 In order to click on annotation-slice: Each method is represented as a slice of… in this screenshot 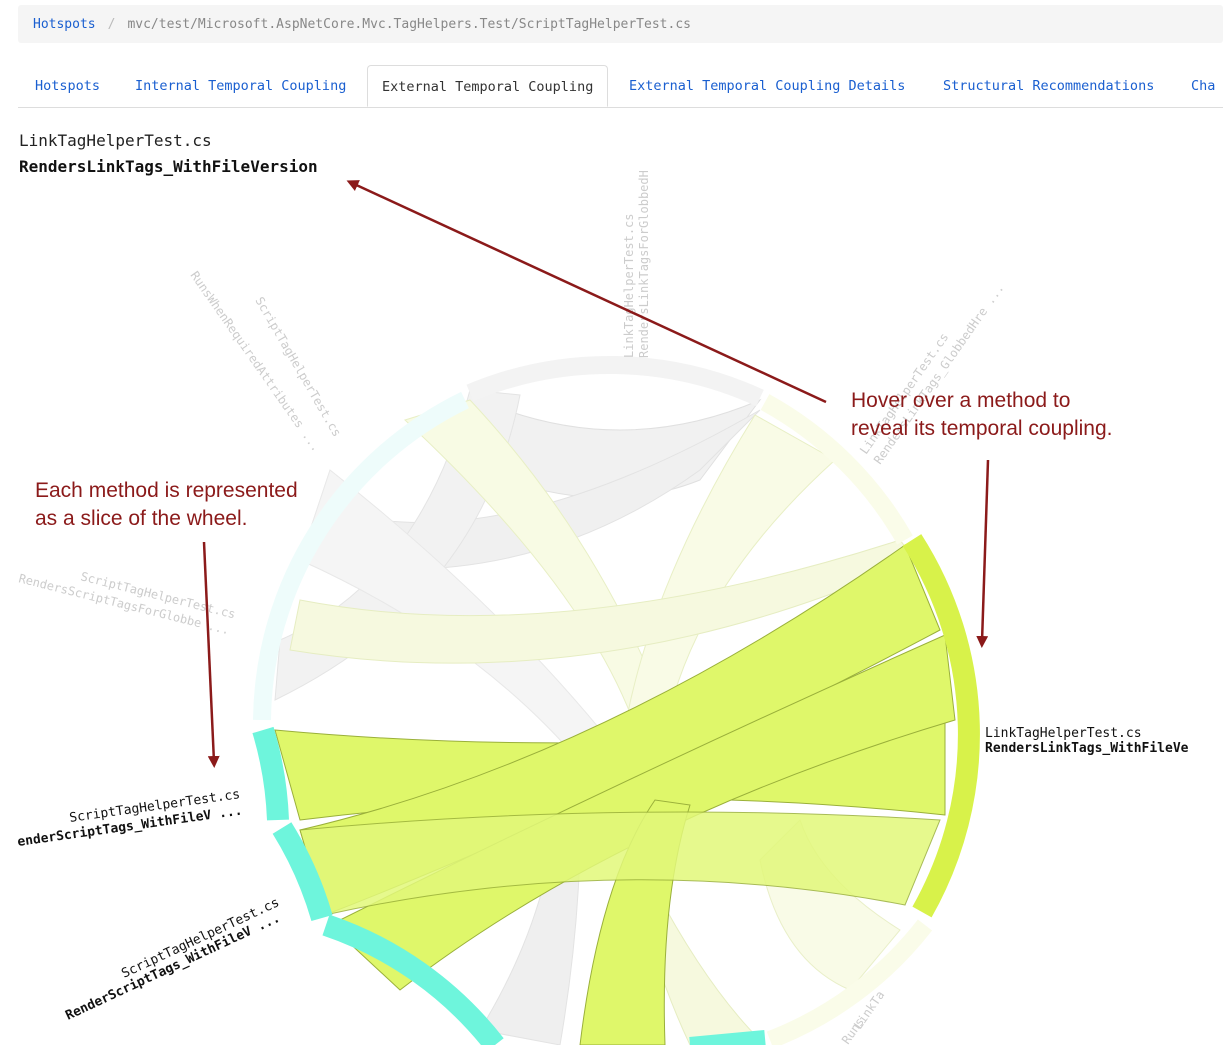, I will do `click(166, 505)`.